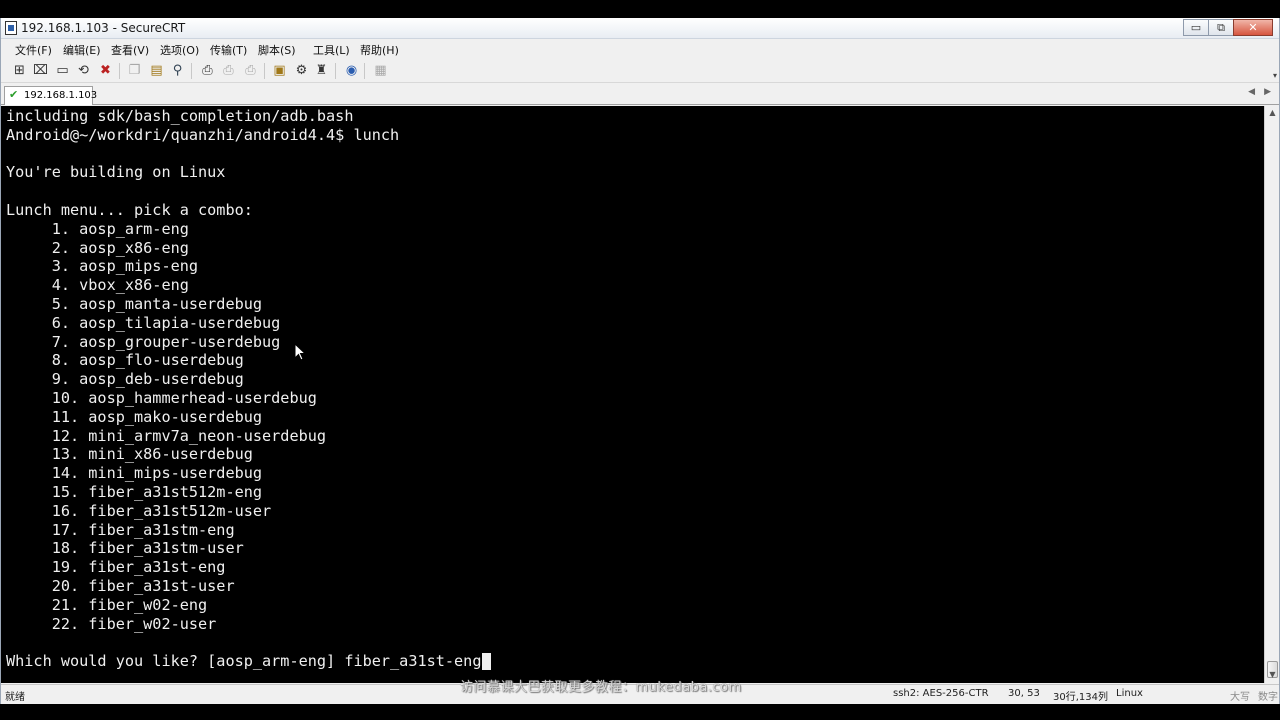 The image size is (1280, 720). Describe the element at coordinates (102, 266) in the screenshot. I see `terminal-line: 3. aosp_mips-eng` at that location.